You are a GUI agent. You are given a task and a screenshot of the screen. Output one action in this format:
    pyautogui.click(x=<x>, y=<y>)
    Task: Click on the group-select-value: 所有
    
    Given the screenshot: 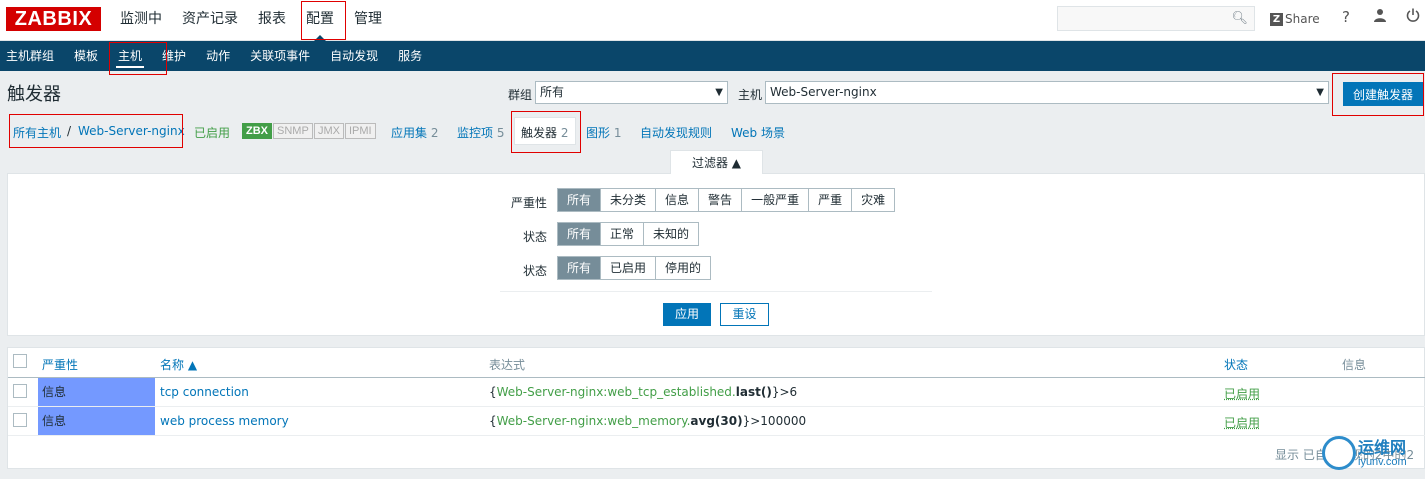 What is the action you would take?
    pyautogui.click(x=552, y=92)
    